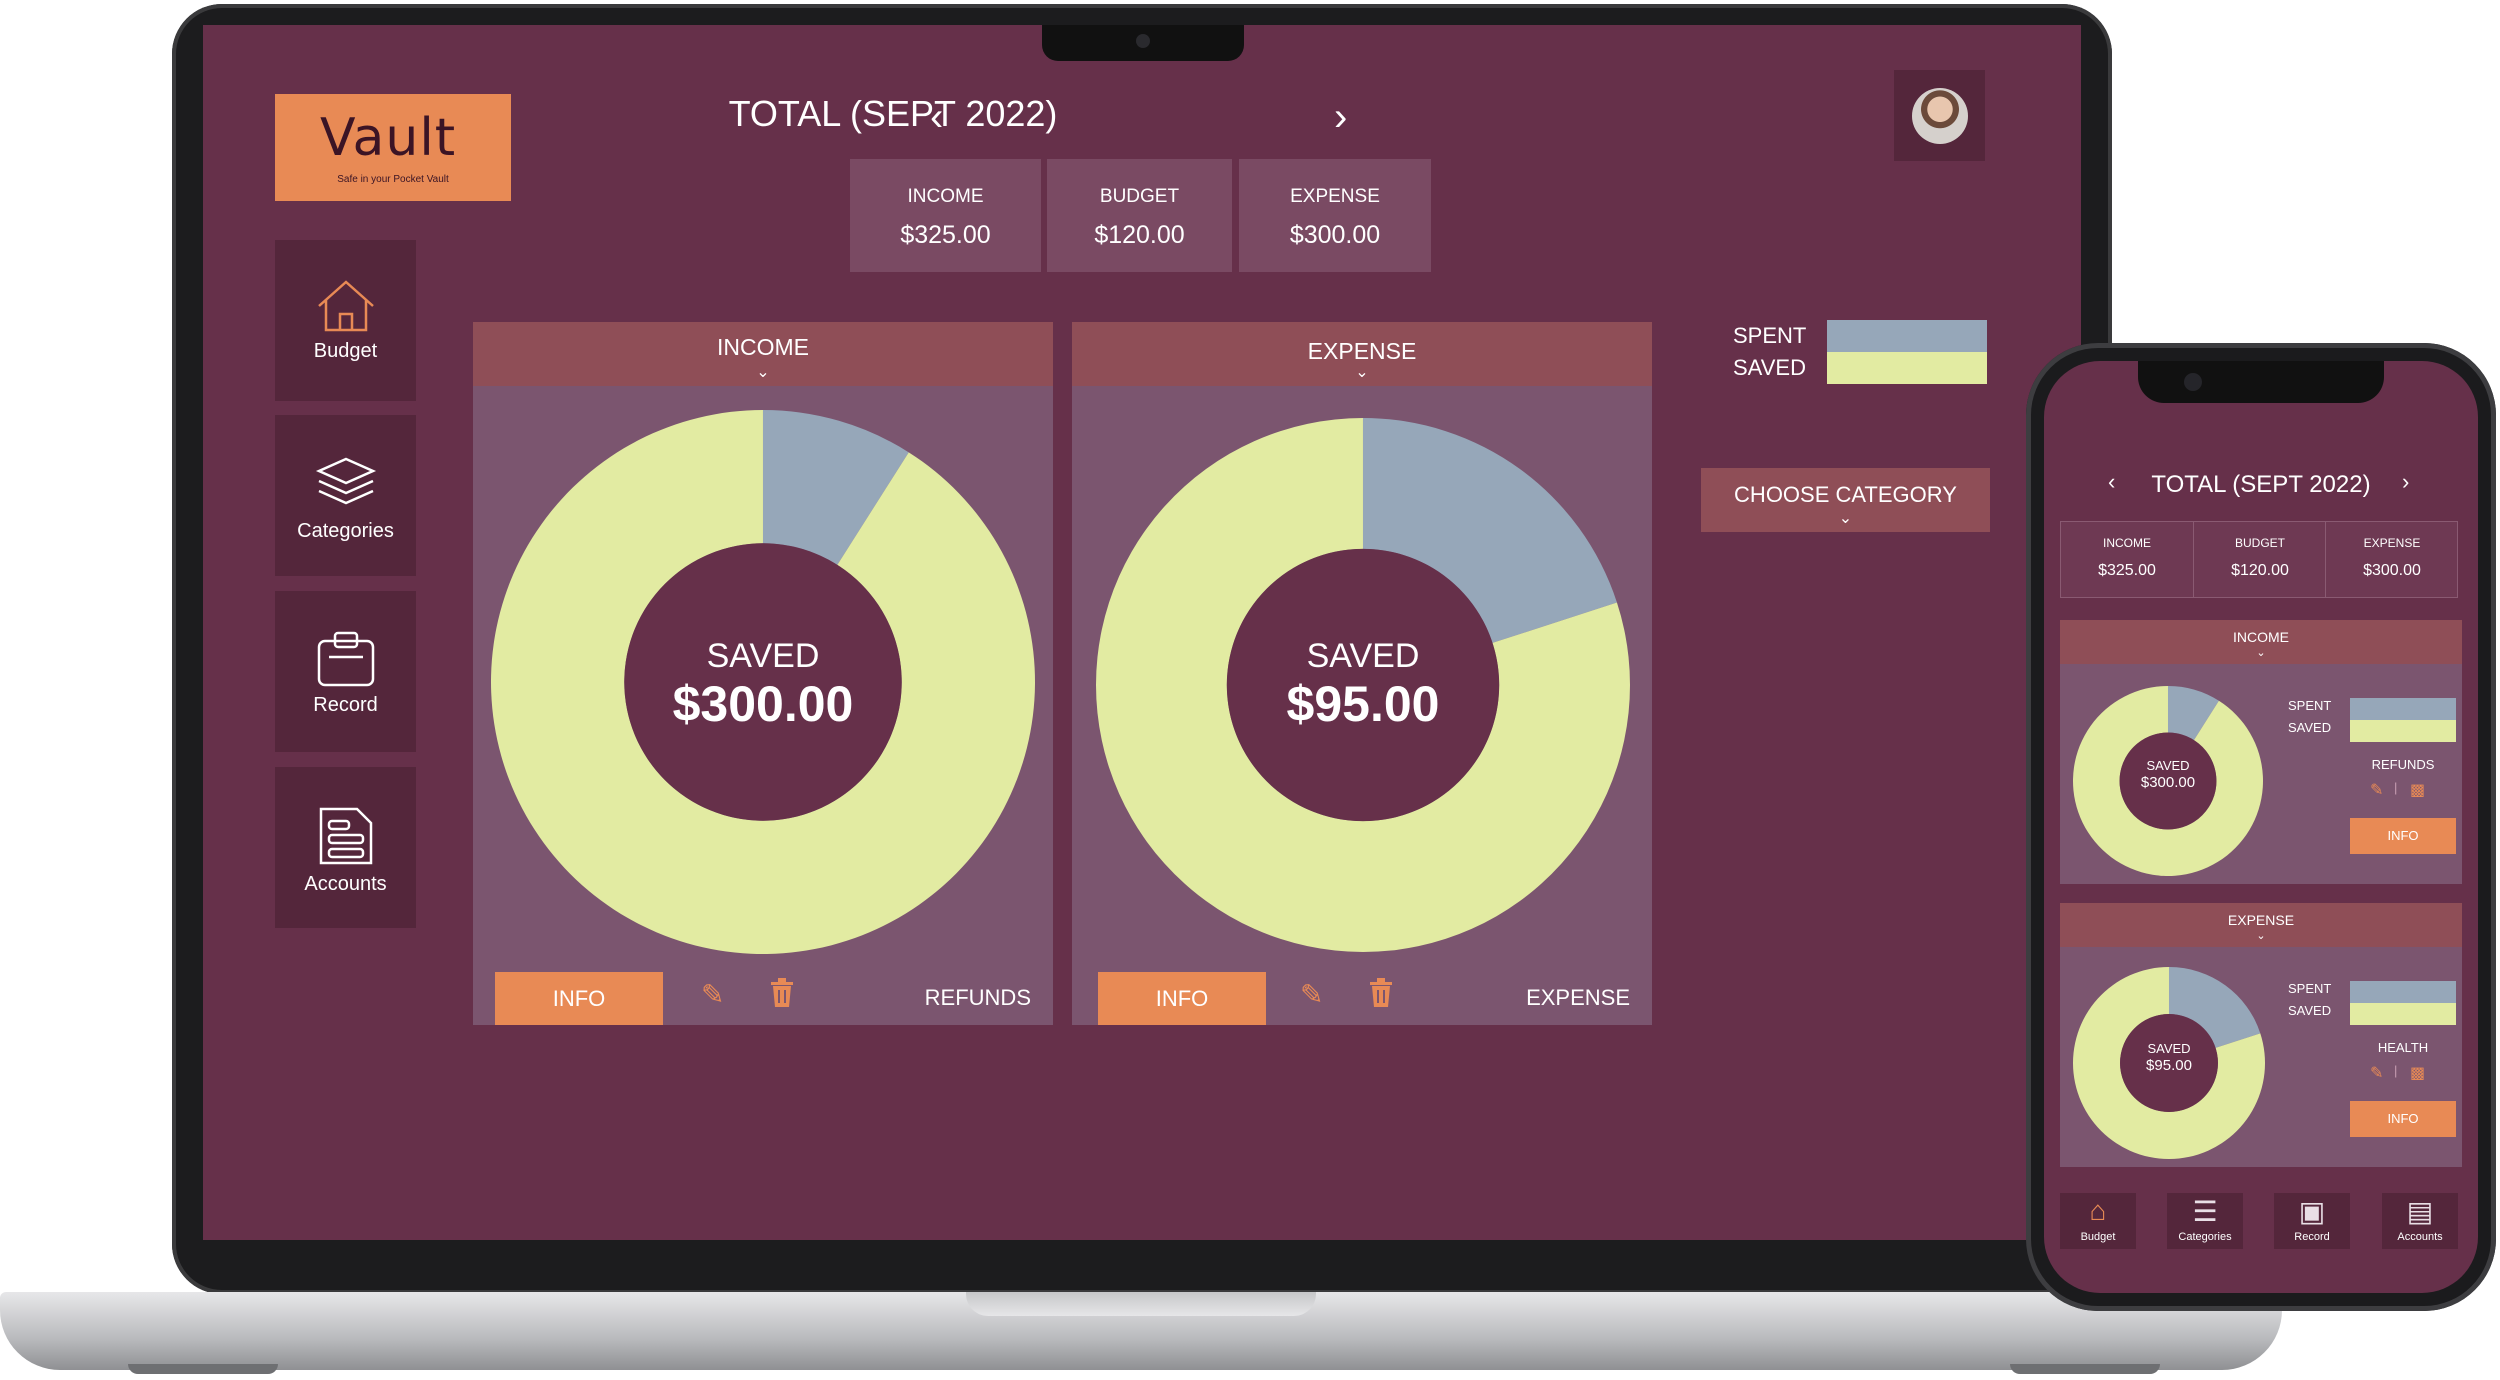 The image size is (2500, 1380). I want to click on phone-tab-budget: ⌂ Budget, so click(2098, 1221).